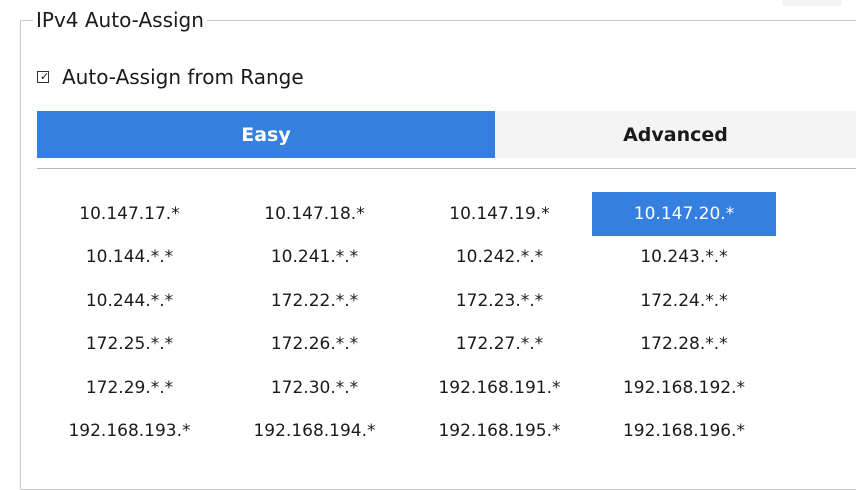 The image size is (856, 490). Describe the element at coordinates (129, 258) in the screenshot. I see `range-option: 10.144.*.*` at that location.